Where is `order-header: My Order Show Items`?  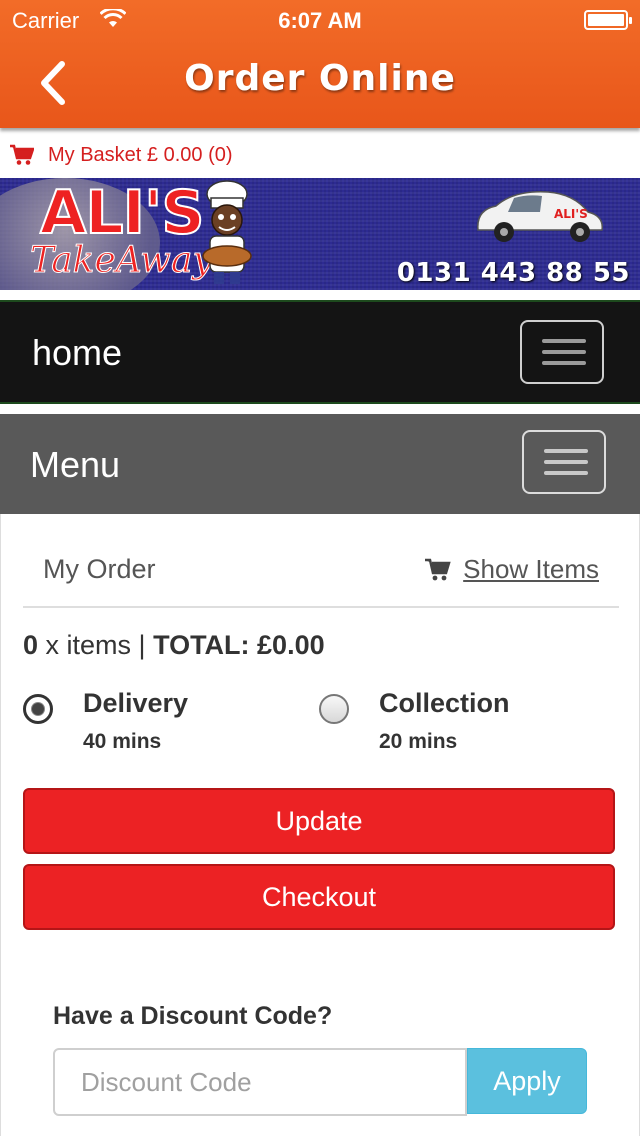 order-header: My Order Show Items is located at coordinates (321, 561).